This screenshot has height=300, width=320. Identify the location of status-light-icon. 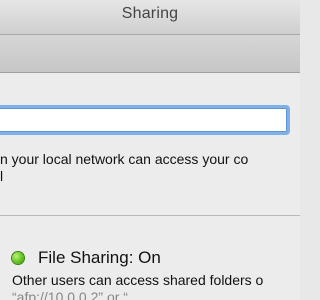
(18, 258).